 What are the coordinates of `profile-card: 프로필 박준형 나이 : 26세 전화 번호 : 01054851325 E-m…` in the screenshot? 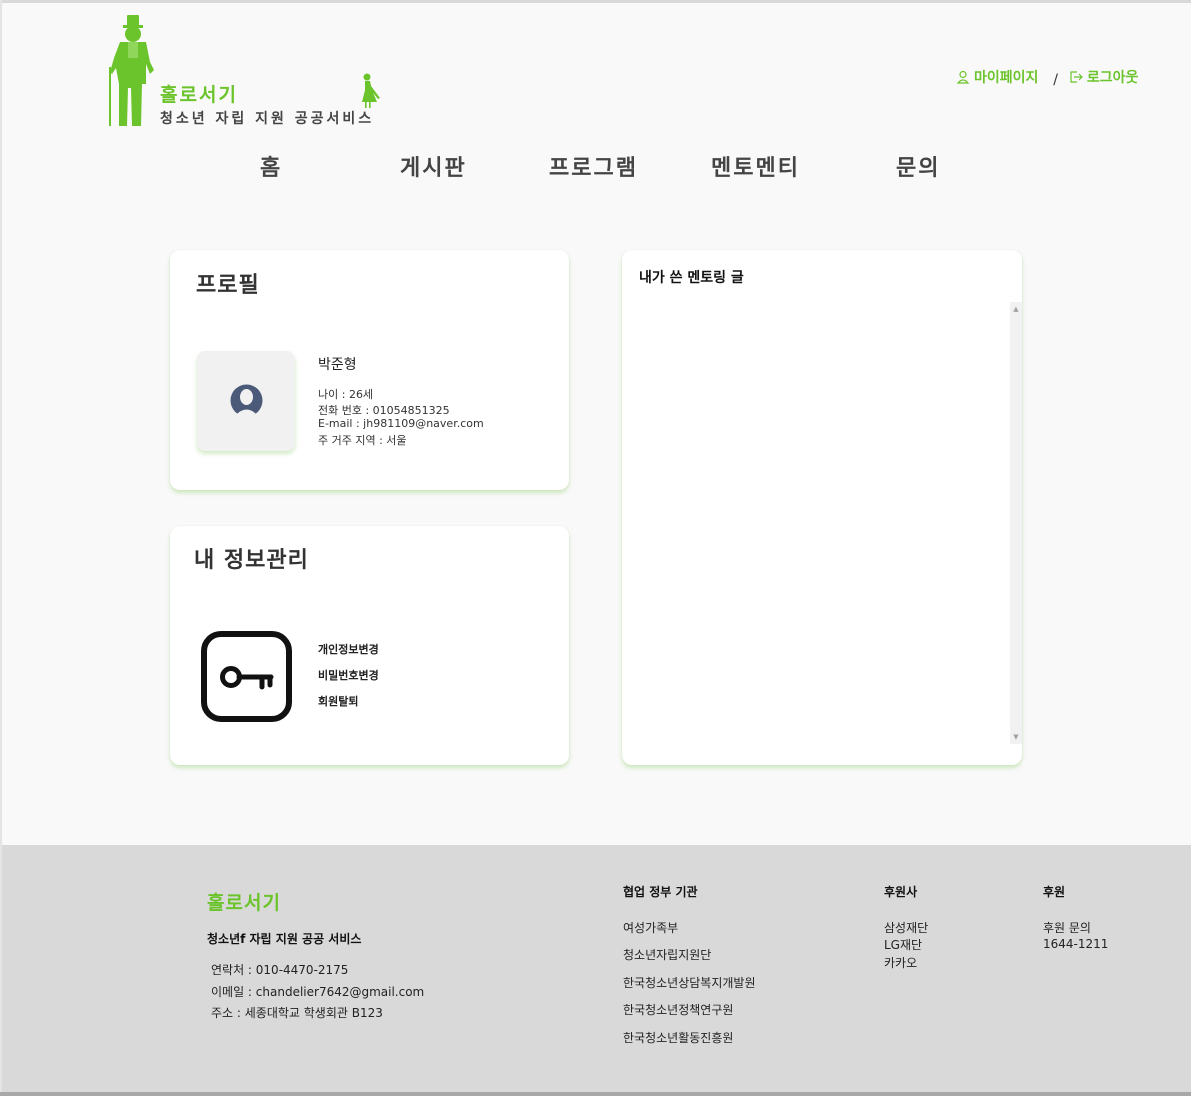 It's located at (369, 370).